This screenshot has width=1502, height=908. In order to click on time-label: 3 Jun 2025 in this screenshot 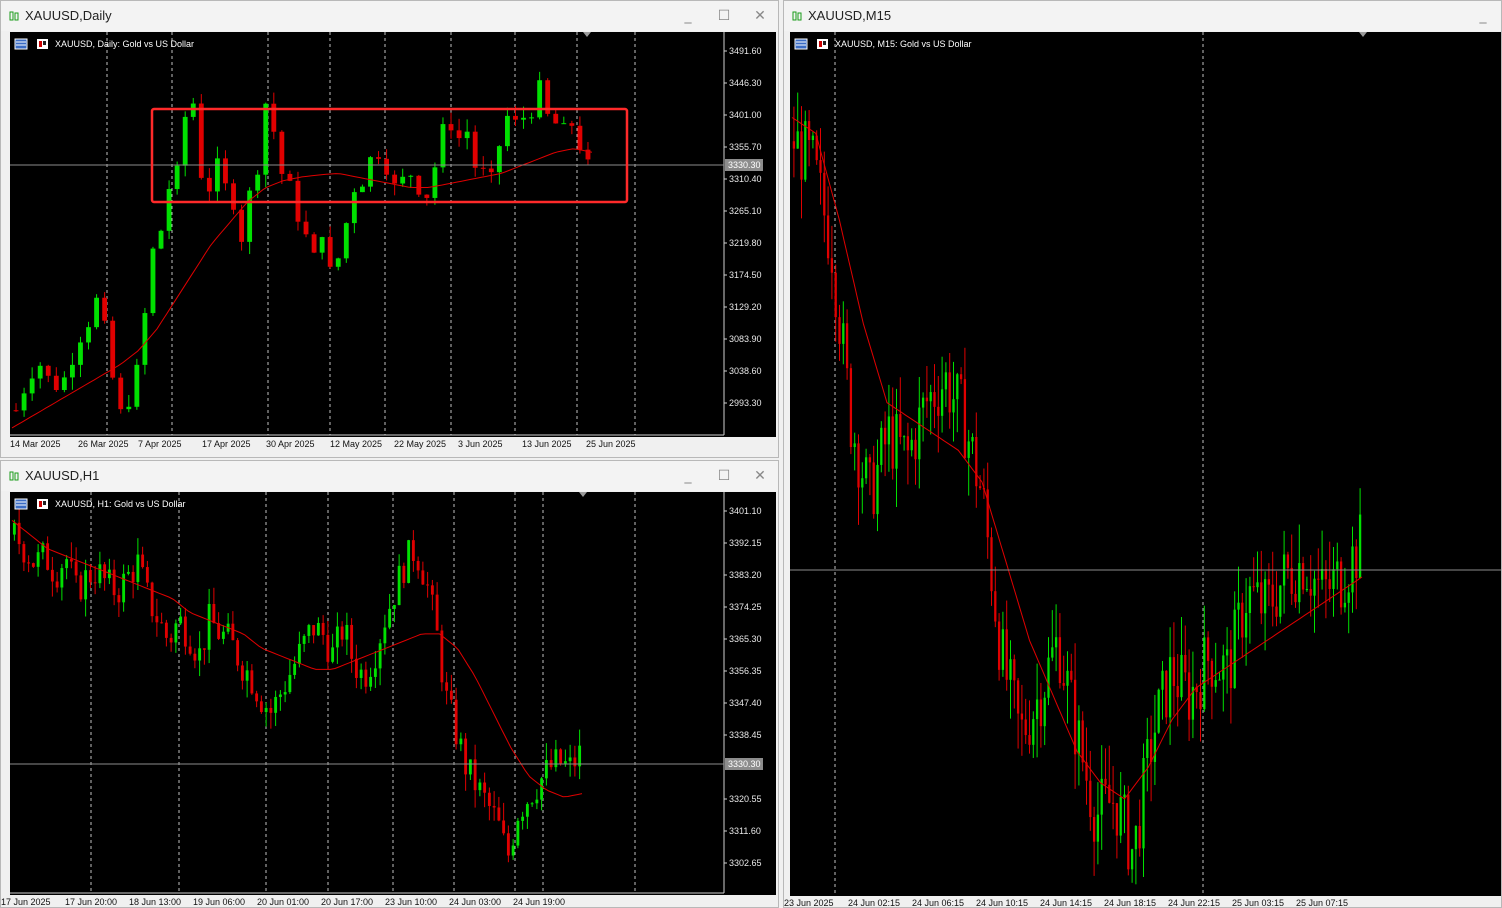, I will do `click(480, 444)`.